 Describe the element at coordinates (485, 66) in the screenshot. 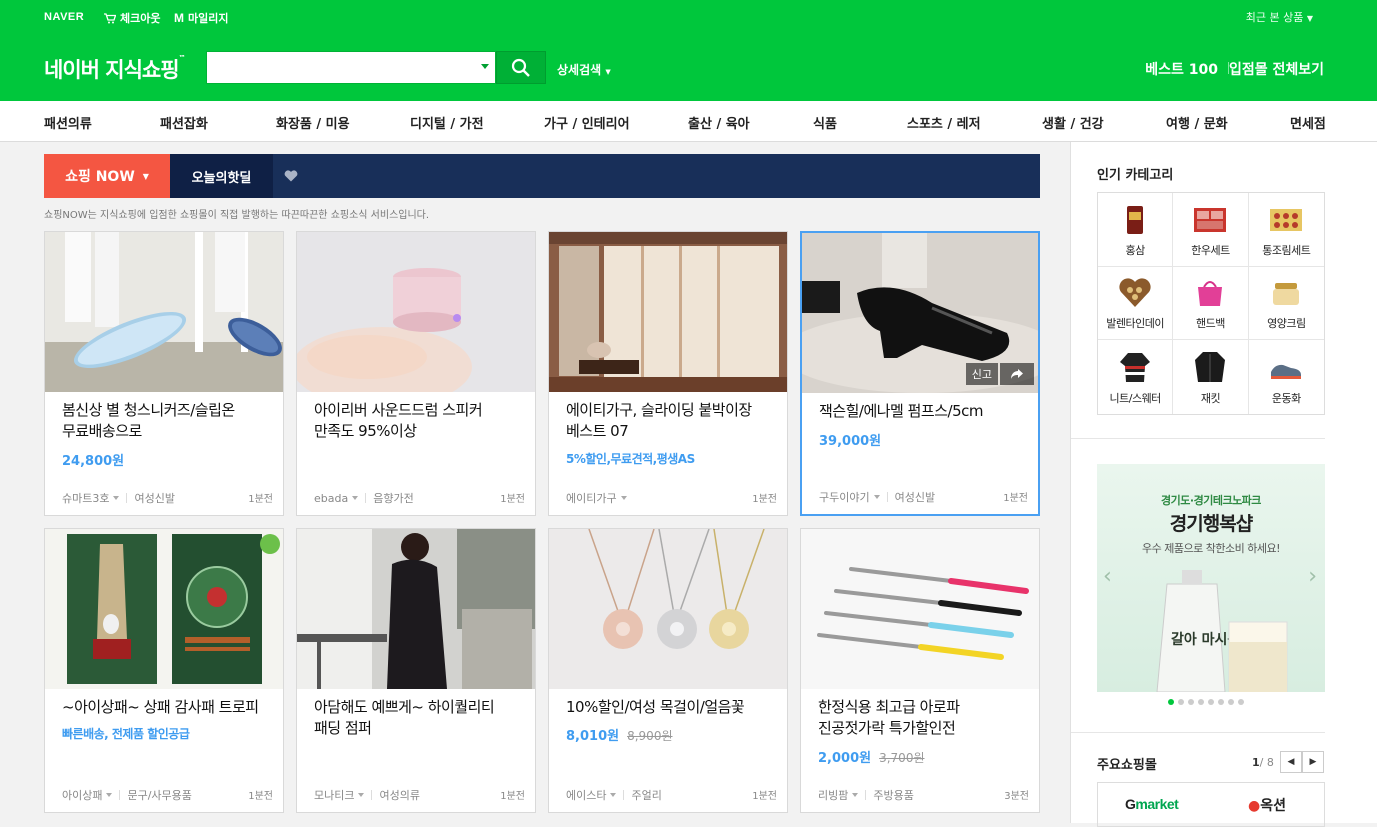

I see `search-dropdown-caret-icon` at that location.